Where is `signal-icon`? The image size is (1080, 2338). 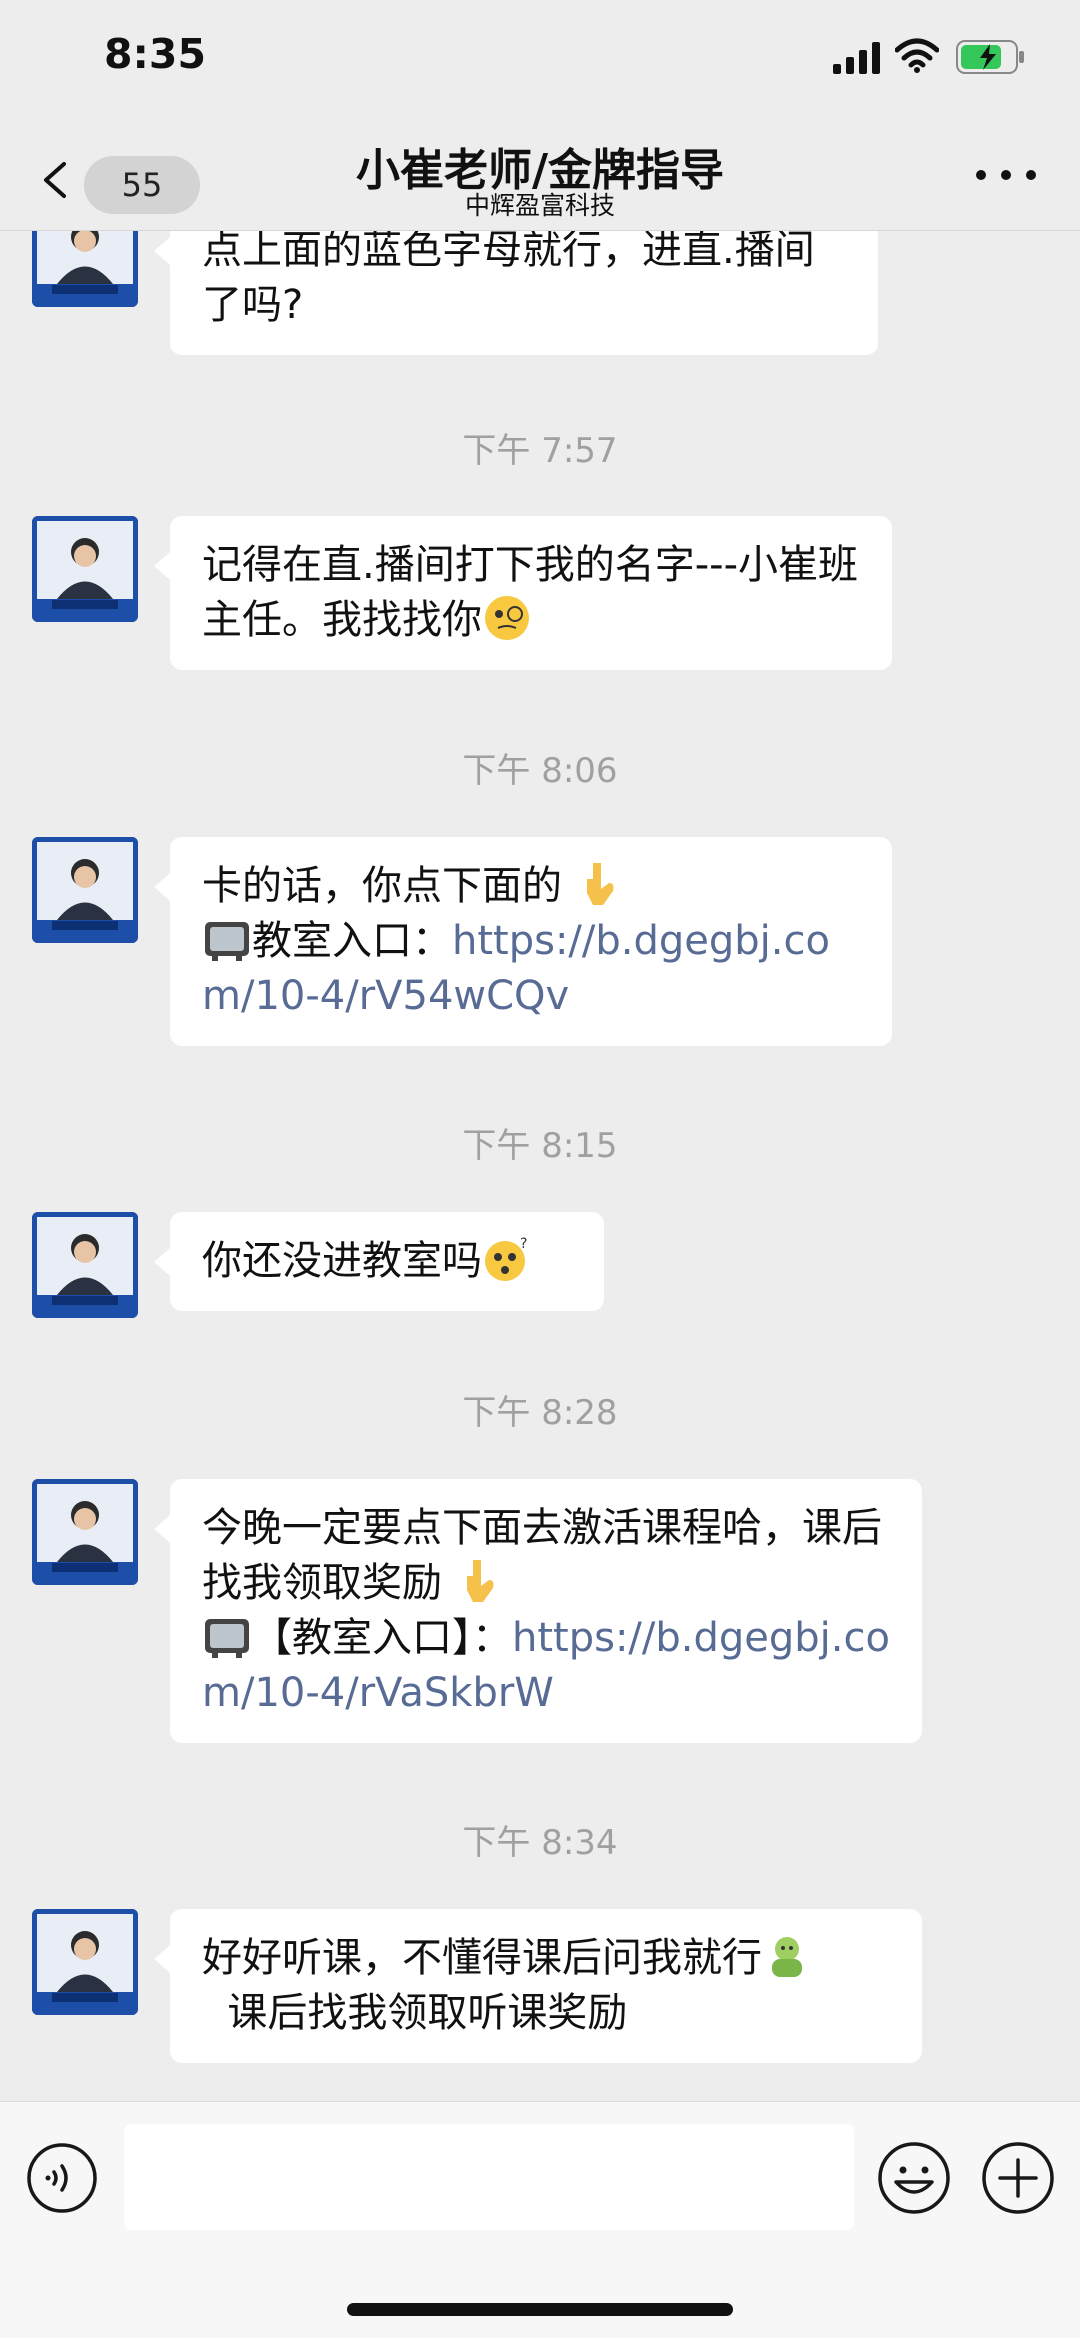
signal-icon is located at coordinates (856, 58).